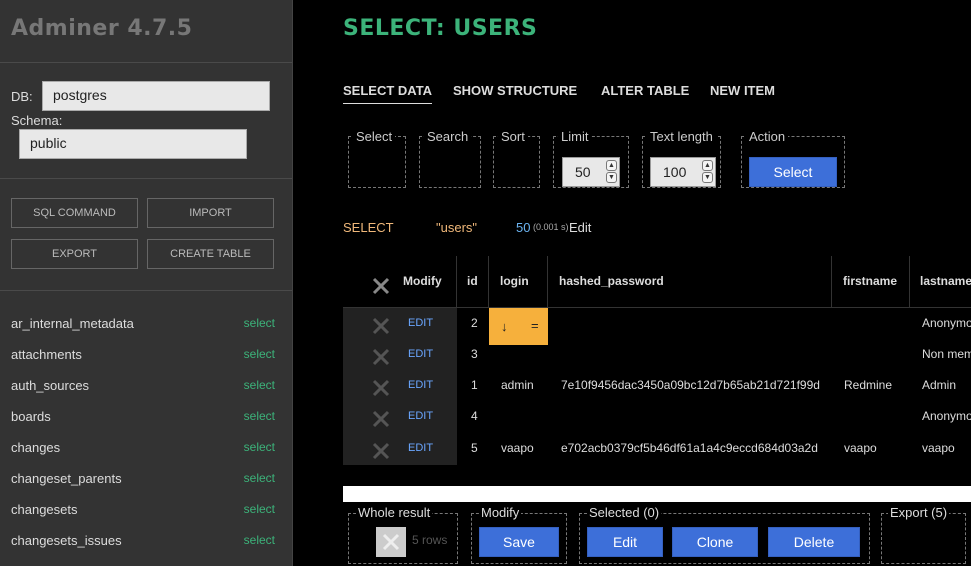 This screenshot has height=566, width=971. Describe the element at coordinates (519, 542) in the screenshot. I see `save-button: Save` at that location.